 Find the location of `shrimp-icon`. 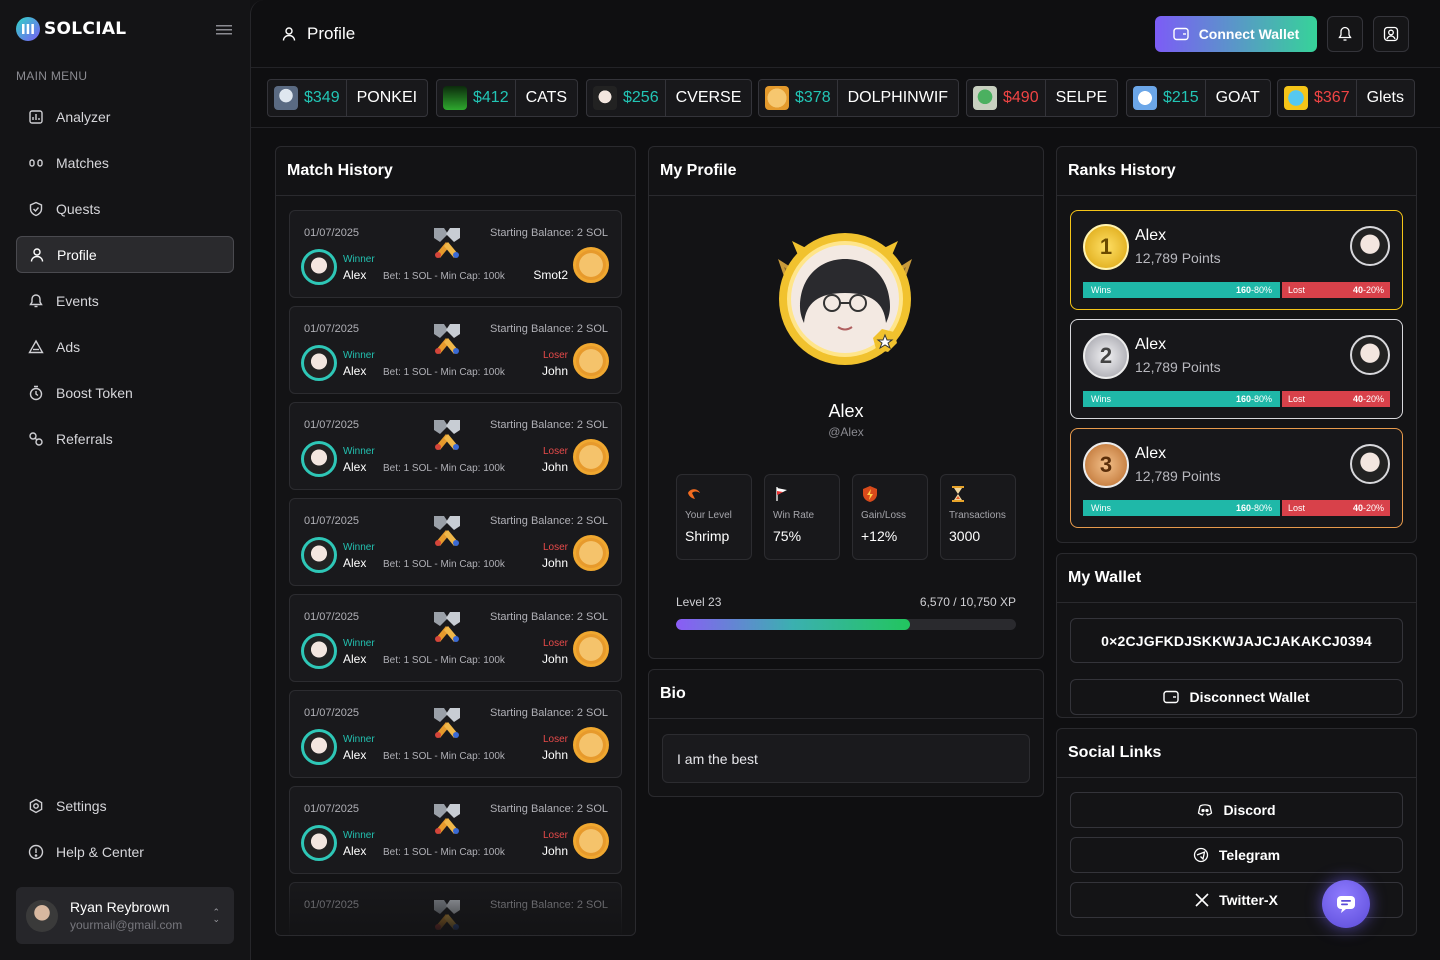

shrimp-icon is located at coordinates (714, 494).